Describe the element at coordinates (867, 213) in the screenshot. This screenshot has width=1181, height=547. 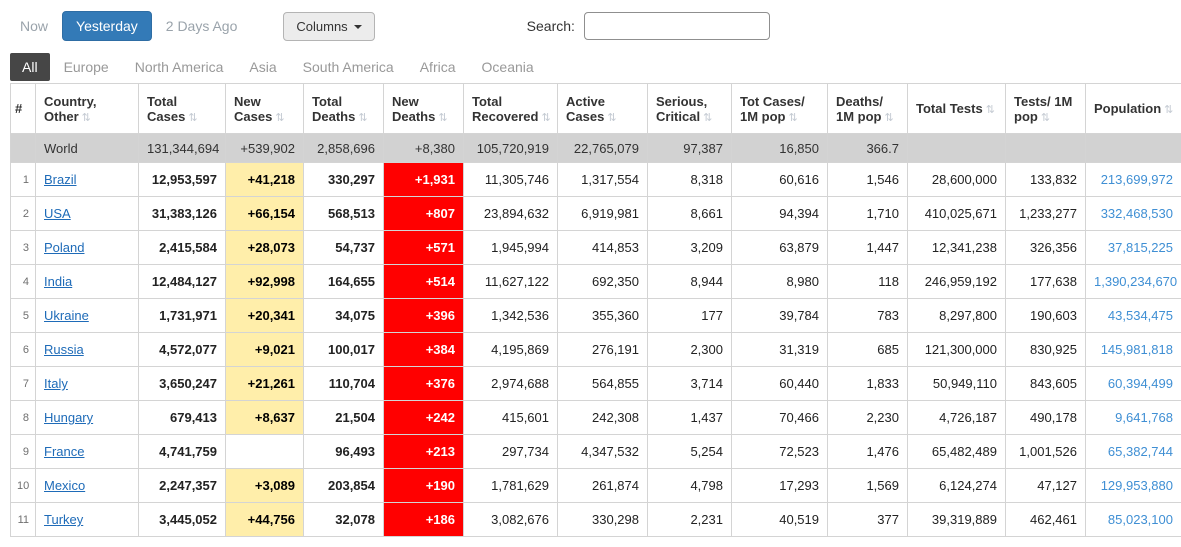
I see `deaths-per-1m-cell: 1,710` at that location.